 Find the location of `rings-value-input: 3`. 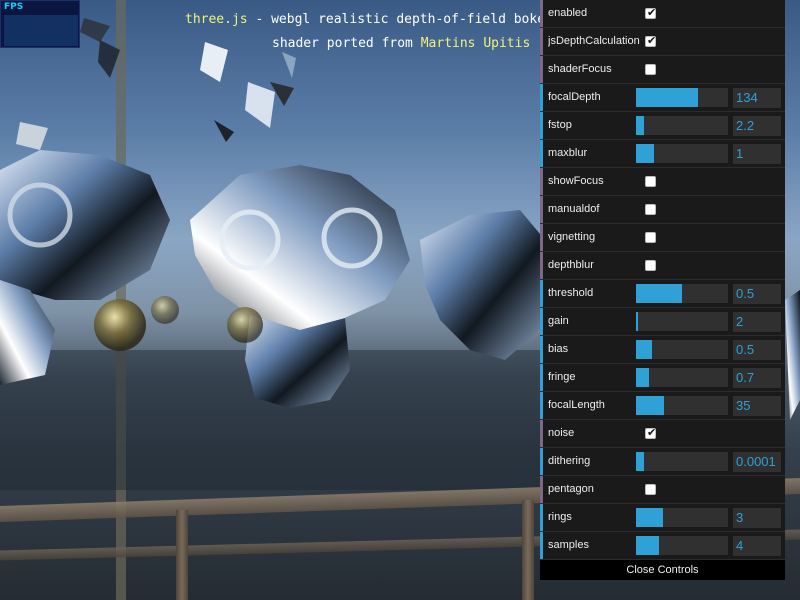

rings-value-input: 3 is located at coordinates (757, 518).